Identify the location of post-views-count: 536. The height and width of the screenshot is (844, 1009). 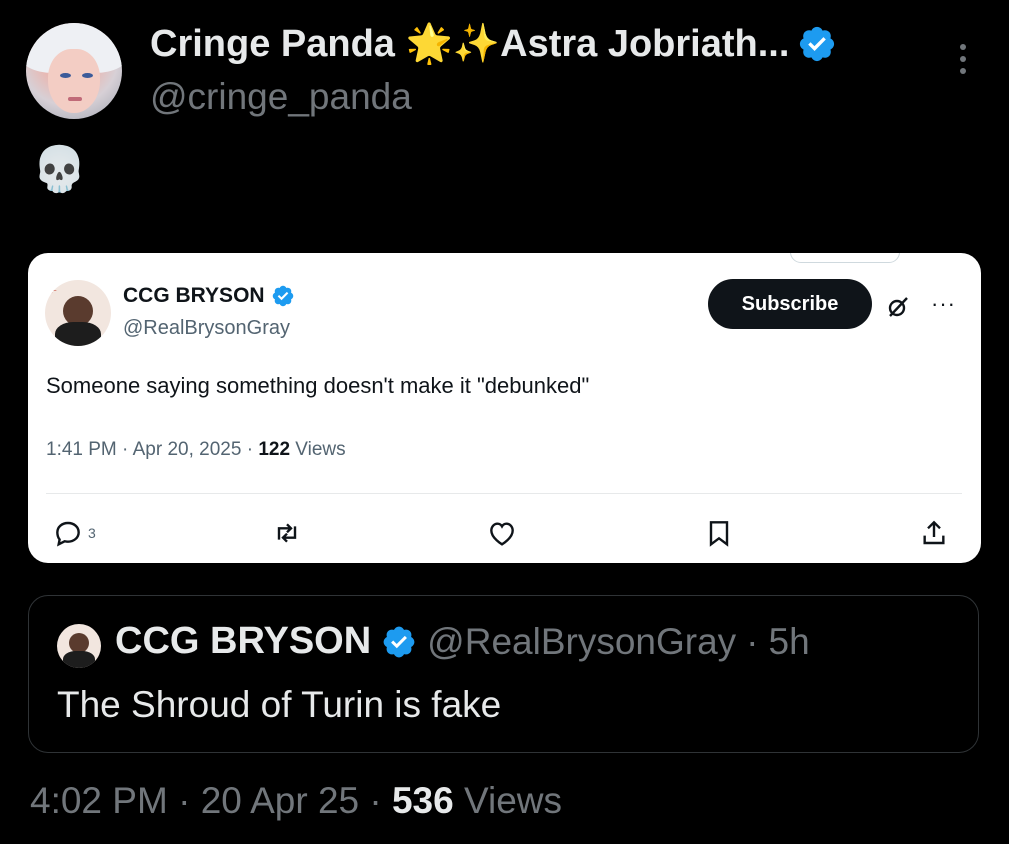
(422, 800).